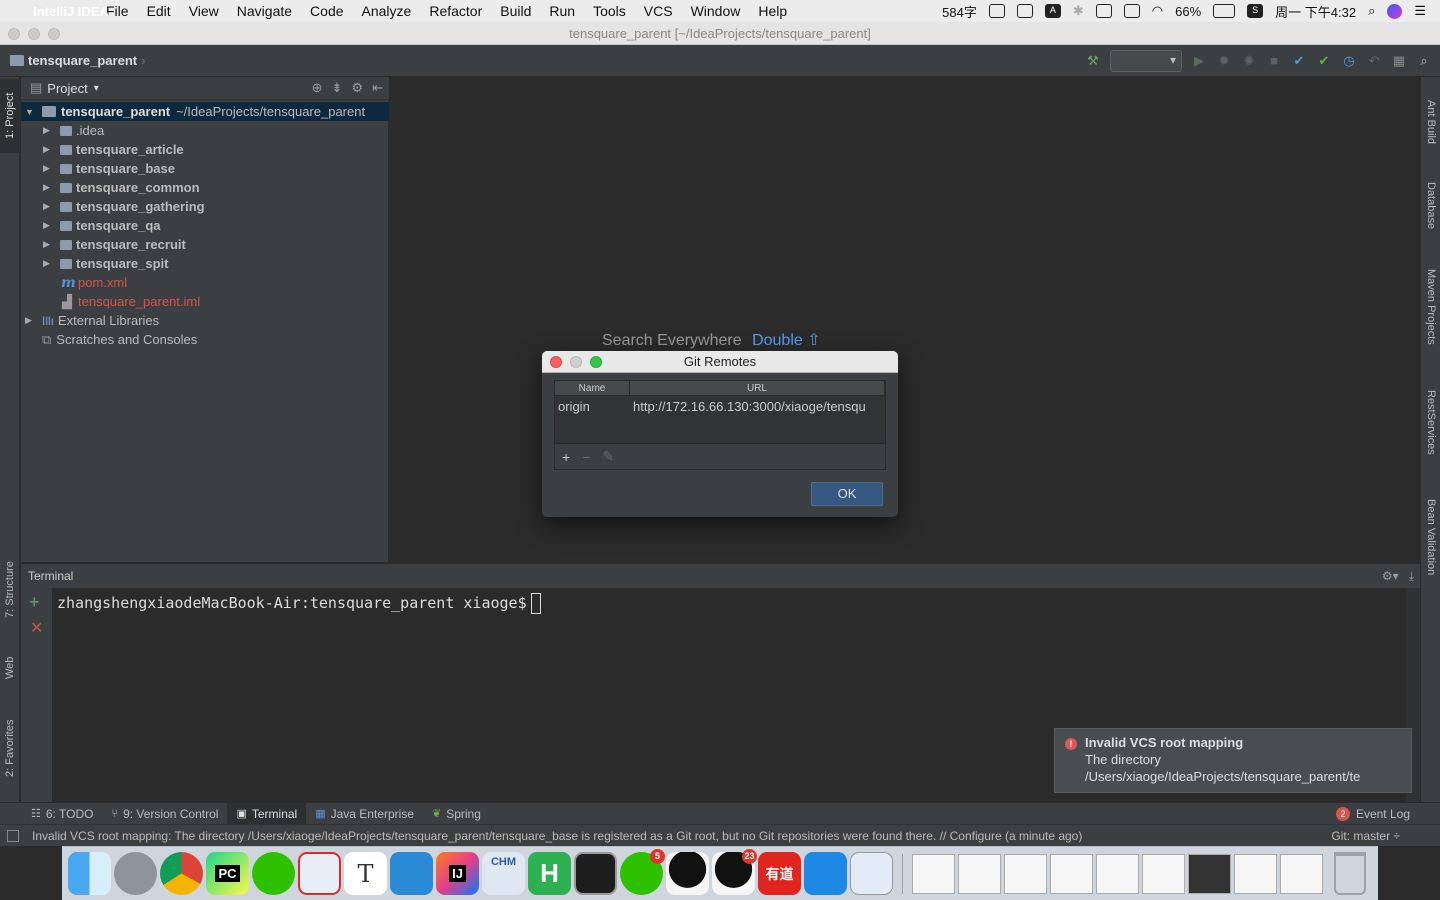 The height and width of the screenshot is (900, 1440). I want to click on column-name: Name, so click(592, 388).